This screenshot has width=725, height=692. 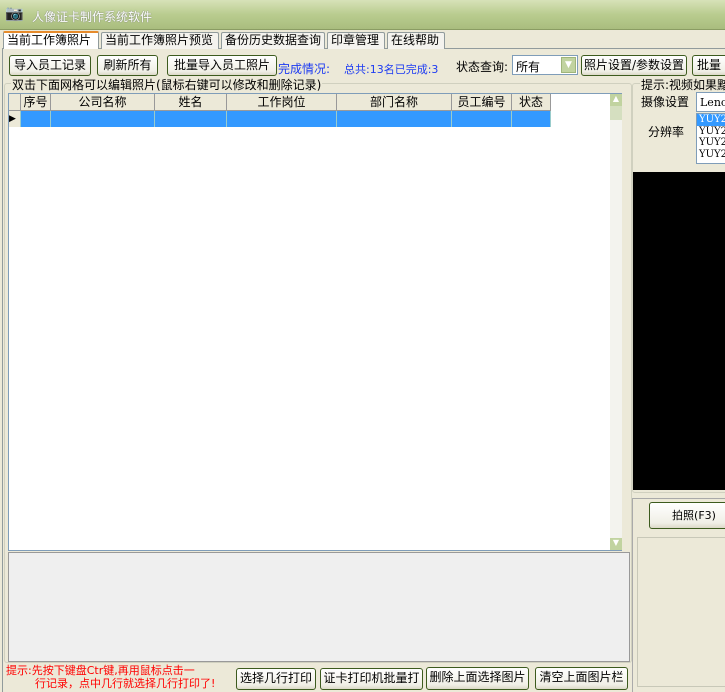 I want to click on photo-settings-button: 照片设置/参数设置, so click(x=634, y=65).